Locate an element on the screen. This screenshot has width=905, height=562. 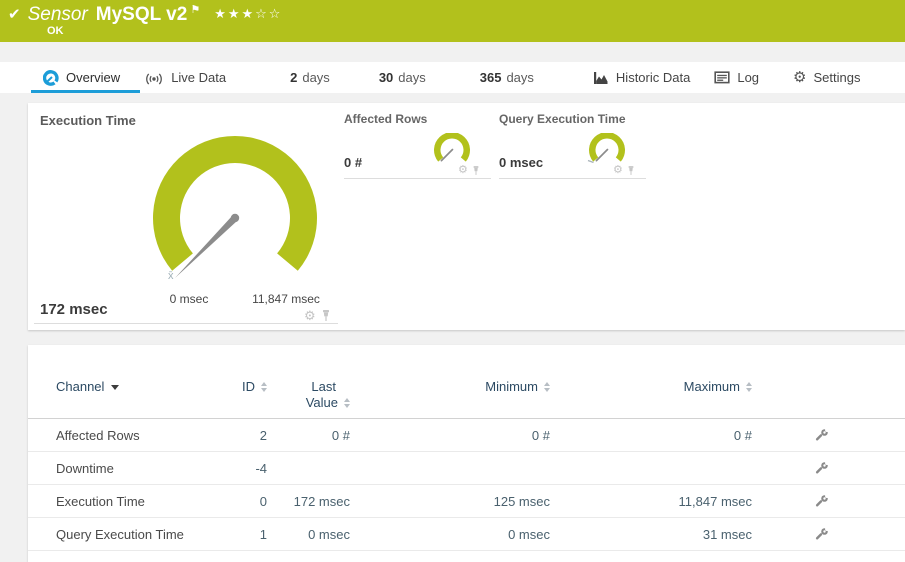
column-header-label: Value is located at coordinates (321, 402).